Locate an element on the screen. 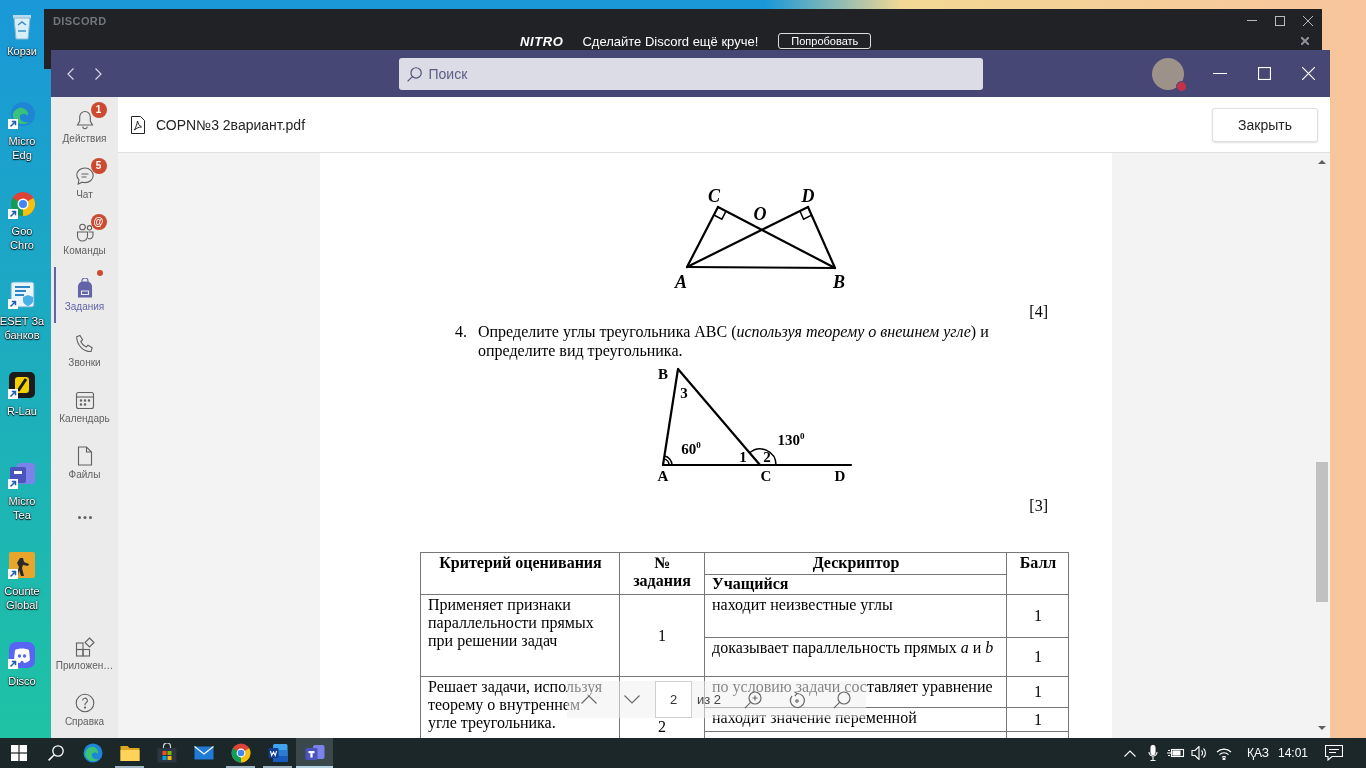 This screenshot has height=768, width=1366. game-controller-app-icon is located at coordinates (22, 655).